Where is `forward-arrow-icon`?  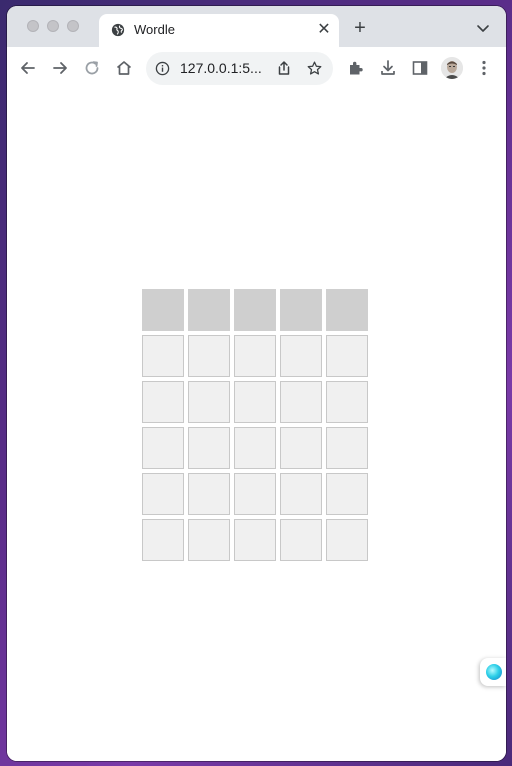
forward-arrow-icon is located at coordinates (60, 68).